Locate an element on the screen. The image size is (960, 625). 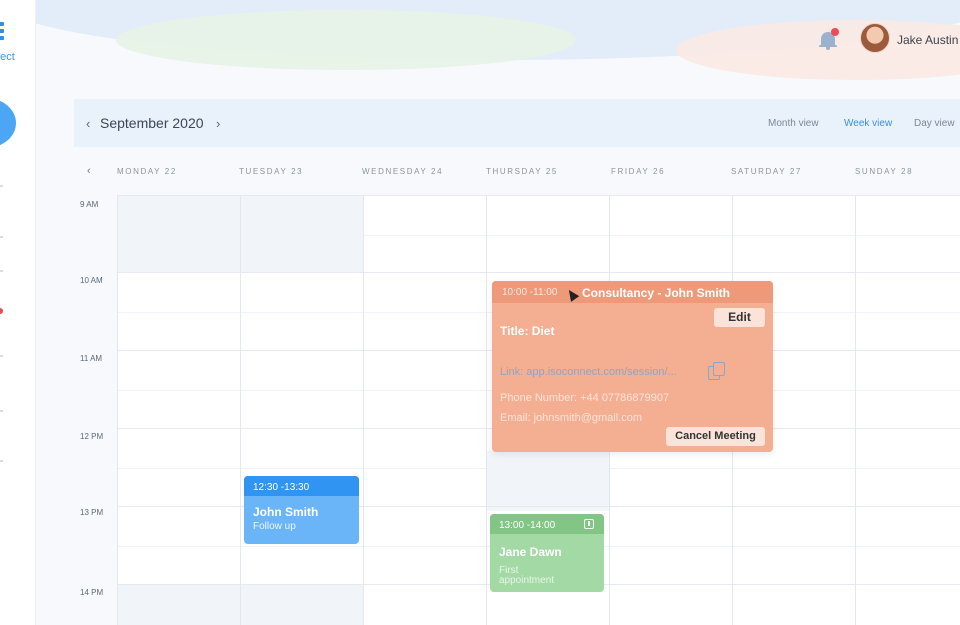
email-address: Email: johnsmith@gmail.com is located at coordinates (571, 418).